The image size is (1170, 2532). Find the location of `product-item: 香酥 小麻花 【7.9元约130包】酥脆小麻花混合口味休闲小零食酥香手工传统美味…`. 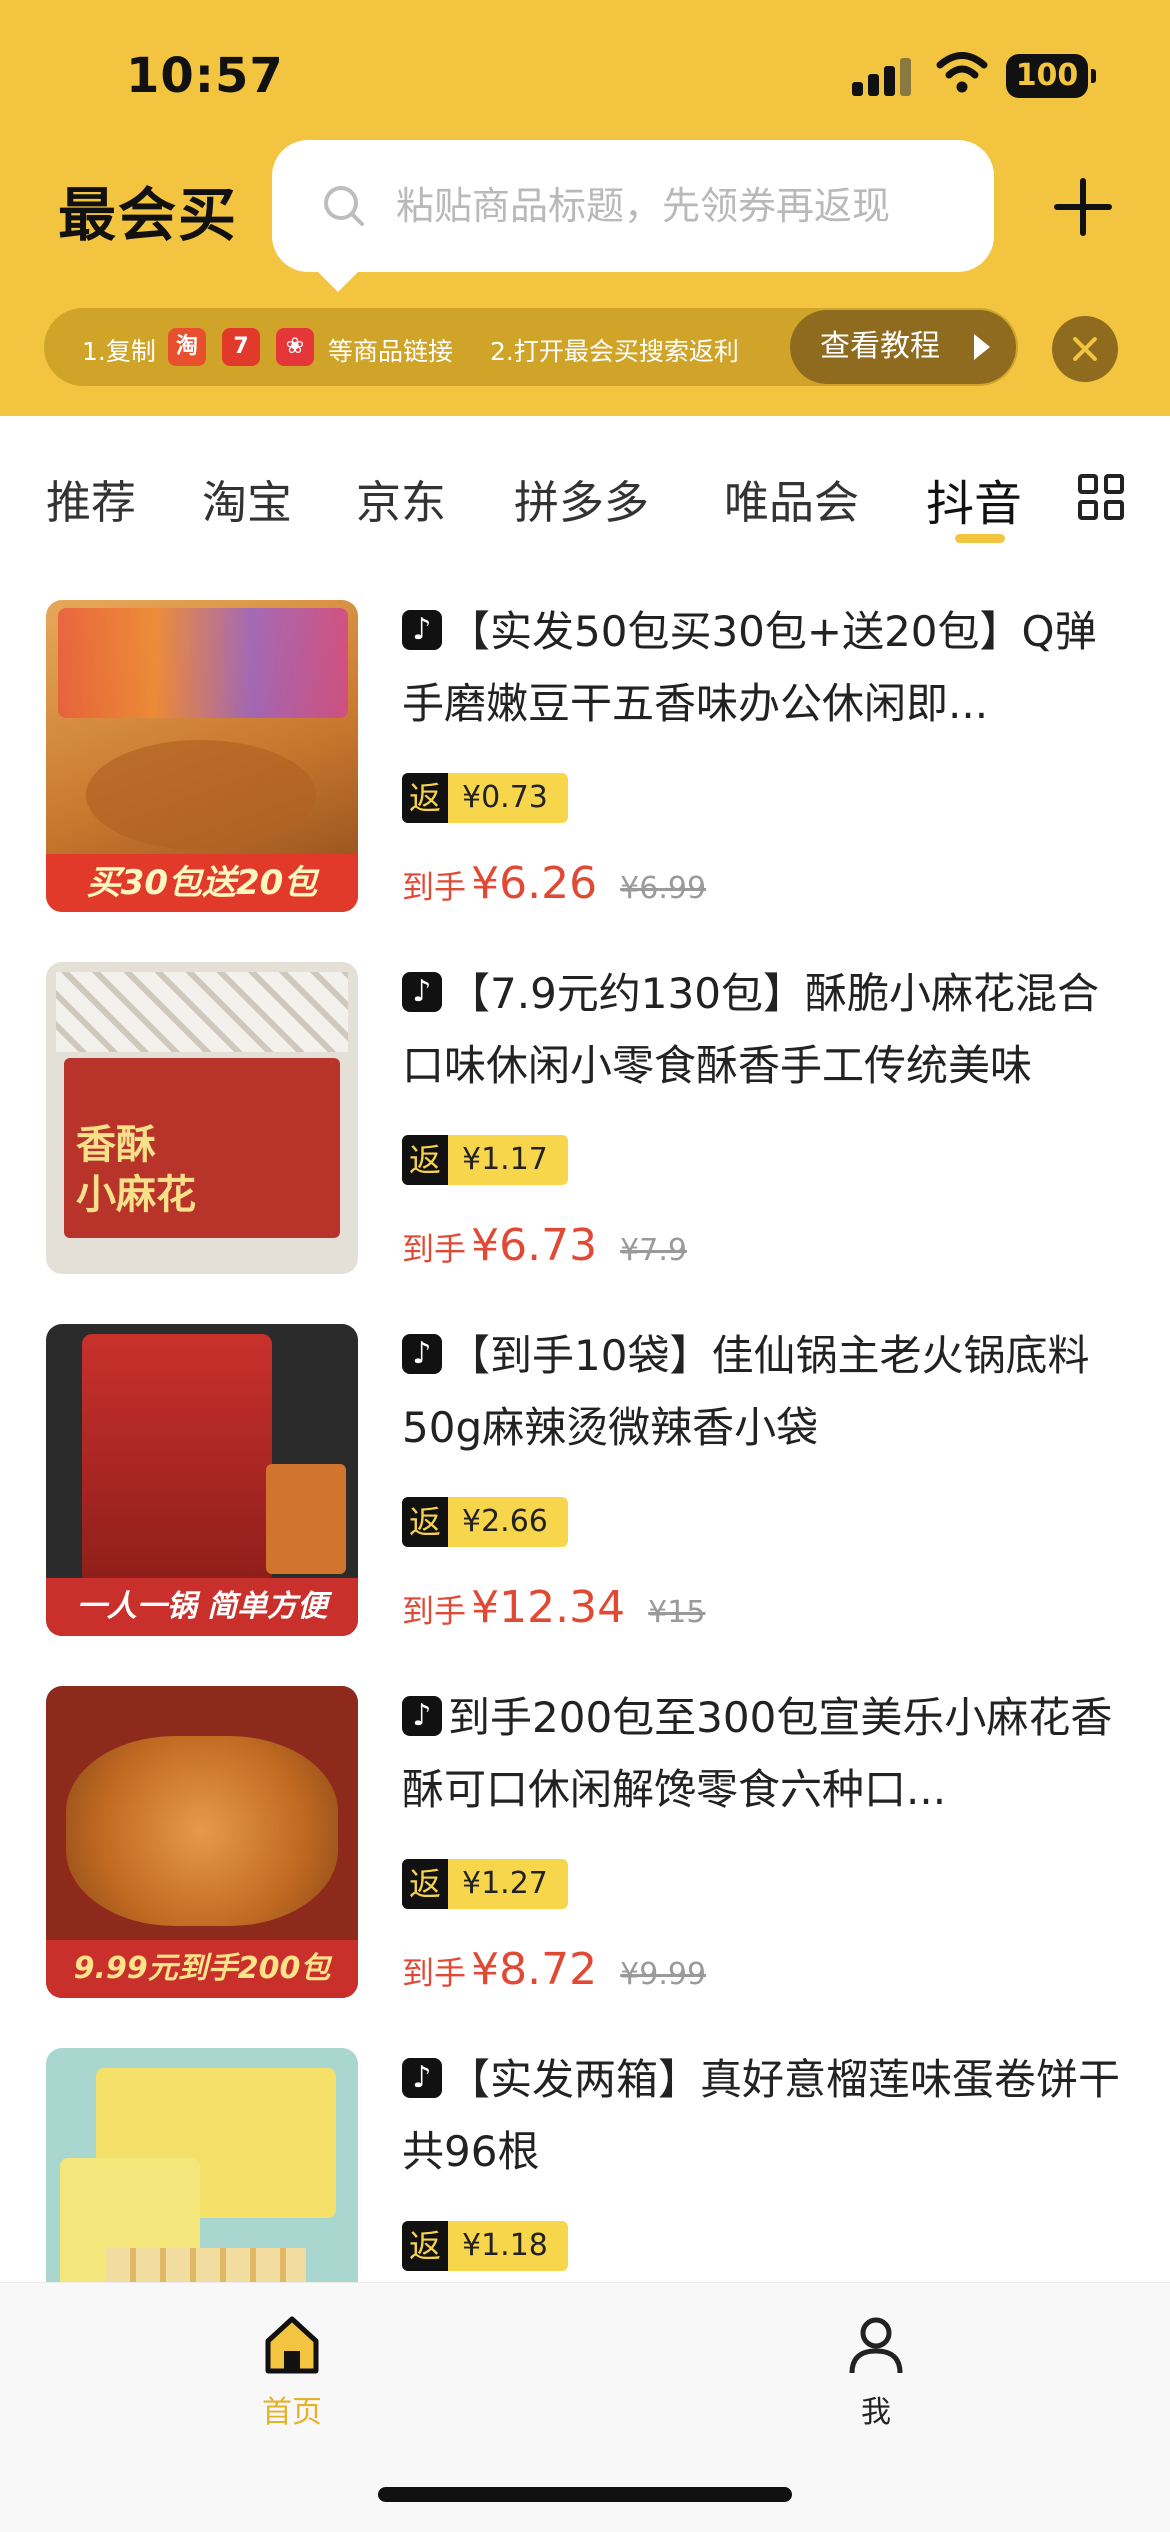

product-item: 香酥 小麻花 【7.9元约130包】酥脆小麻花混合口味休闲小零食酥香手工传统美味… is located at coordinates (585, 1109).